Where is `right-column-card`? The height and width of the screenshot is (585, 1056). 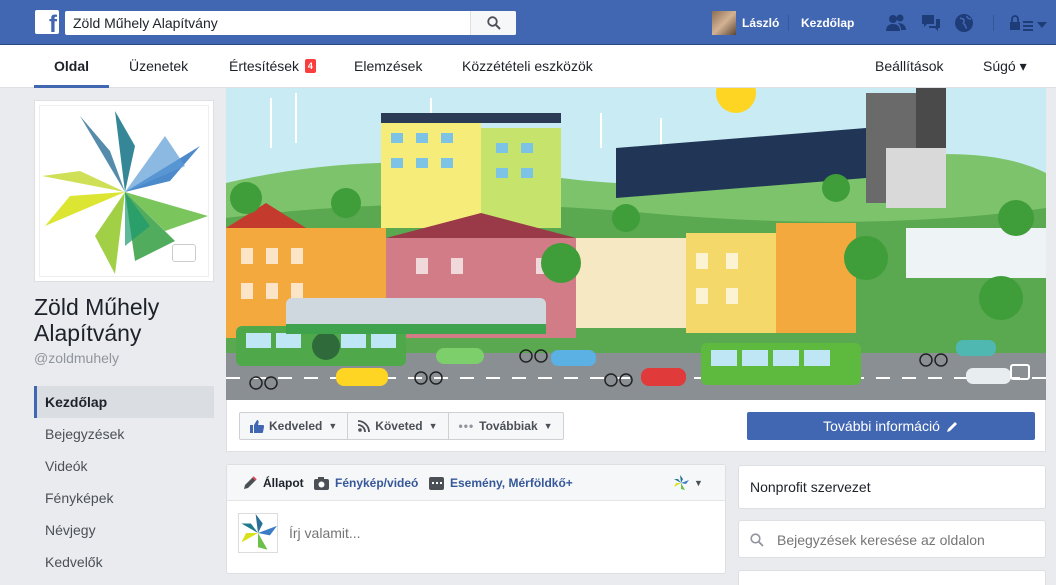 right-column-card is located at coordinates (892, 577).